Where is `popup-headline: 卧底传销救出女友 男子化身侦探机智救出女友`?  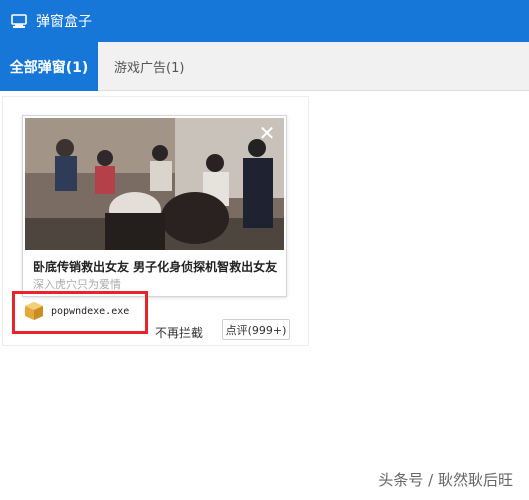
popup-headline: 卧底传销救出女友 男子化身侦探机智救出女友 is located at coordinates (155, 267).